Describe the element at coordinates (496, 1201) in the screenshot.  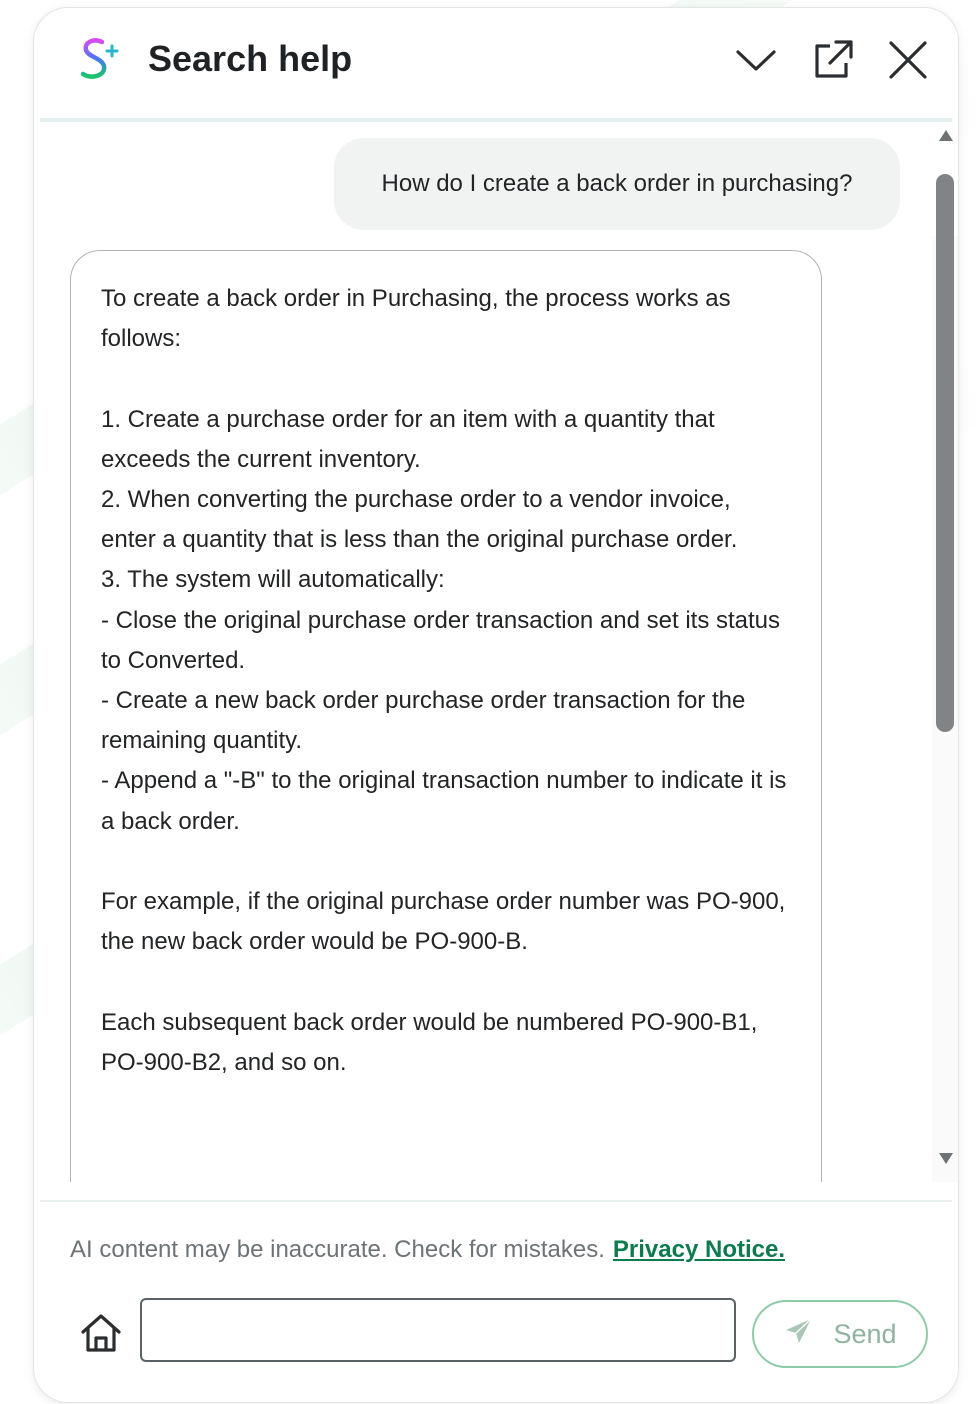
I see `footer-divider` at that location.